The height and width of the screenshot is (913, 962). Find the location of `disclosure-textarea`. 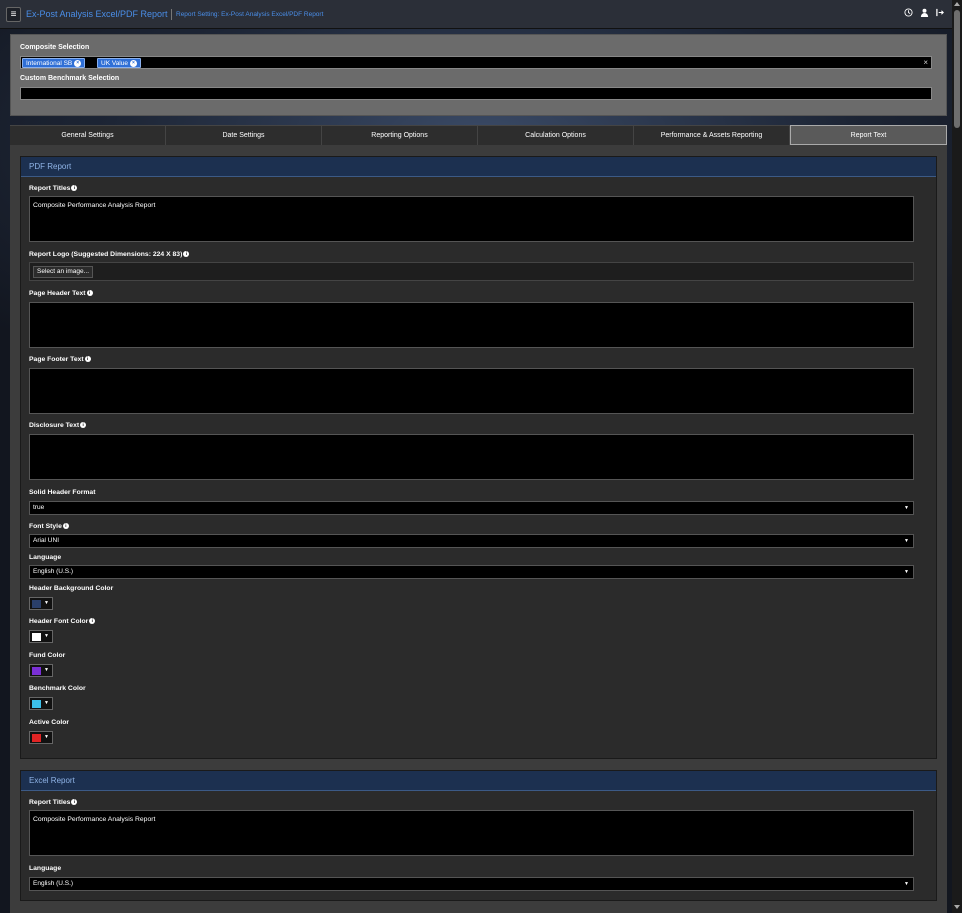

disclosure-textarea is located at coordinates (471, 457).